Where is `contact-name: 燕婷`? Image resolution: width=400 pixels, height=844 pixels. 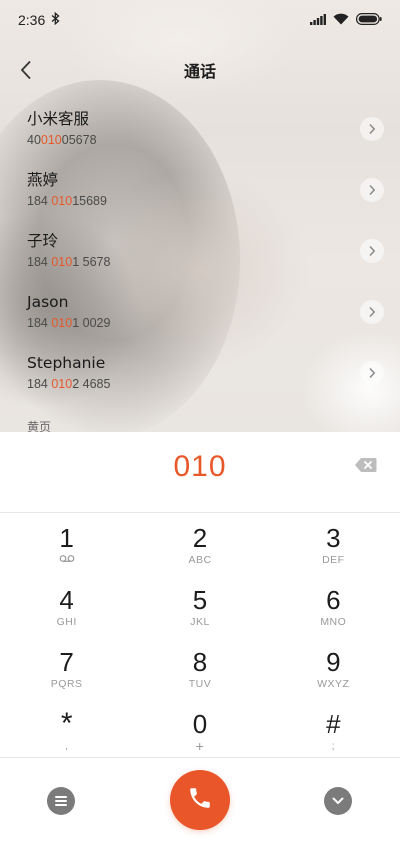
contact-name: 燕婷 is located at coordinates (43, 180).